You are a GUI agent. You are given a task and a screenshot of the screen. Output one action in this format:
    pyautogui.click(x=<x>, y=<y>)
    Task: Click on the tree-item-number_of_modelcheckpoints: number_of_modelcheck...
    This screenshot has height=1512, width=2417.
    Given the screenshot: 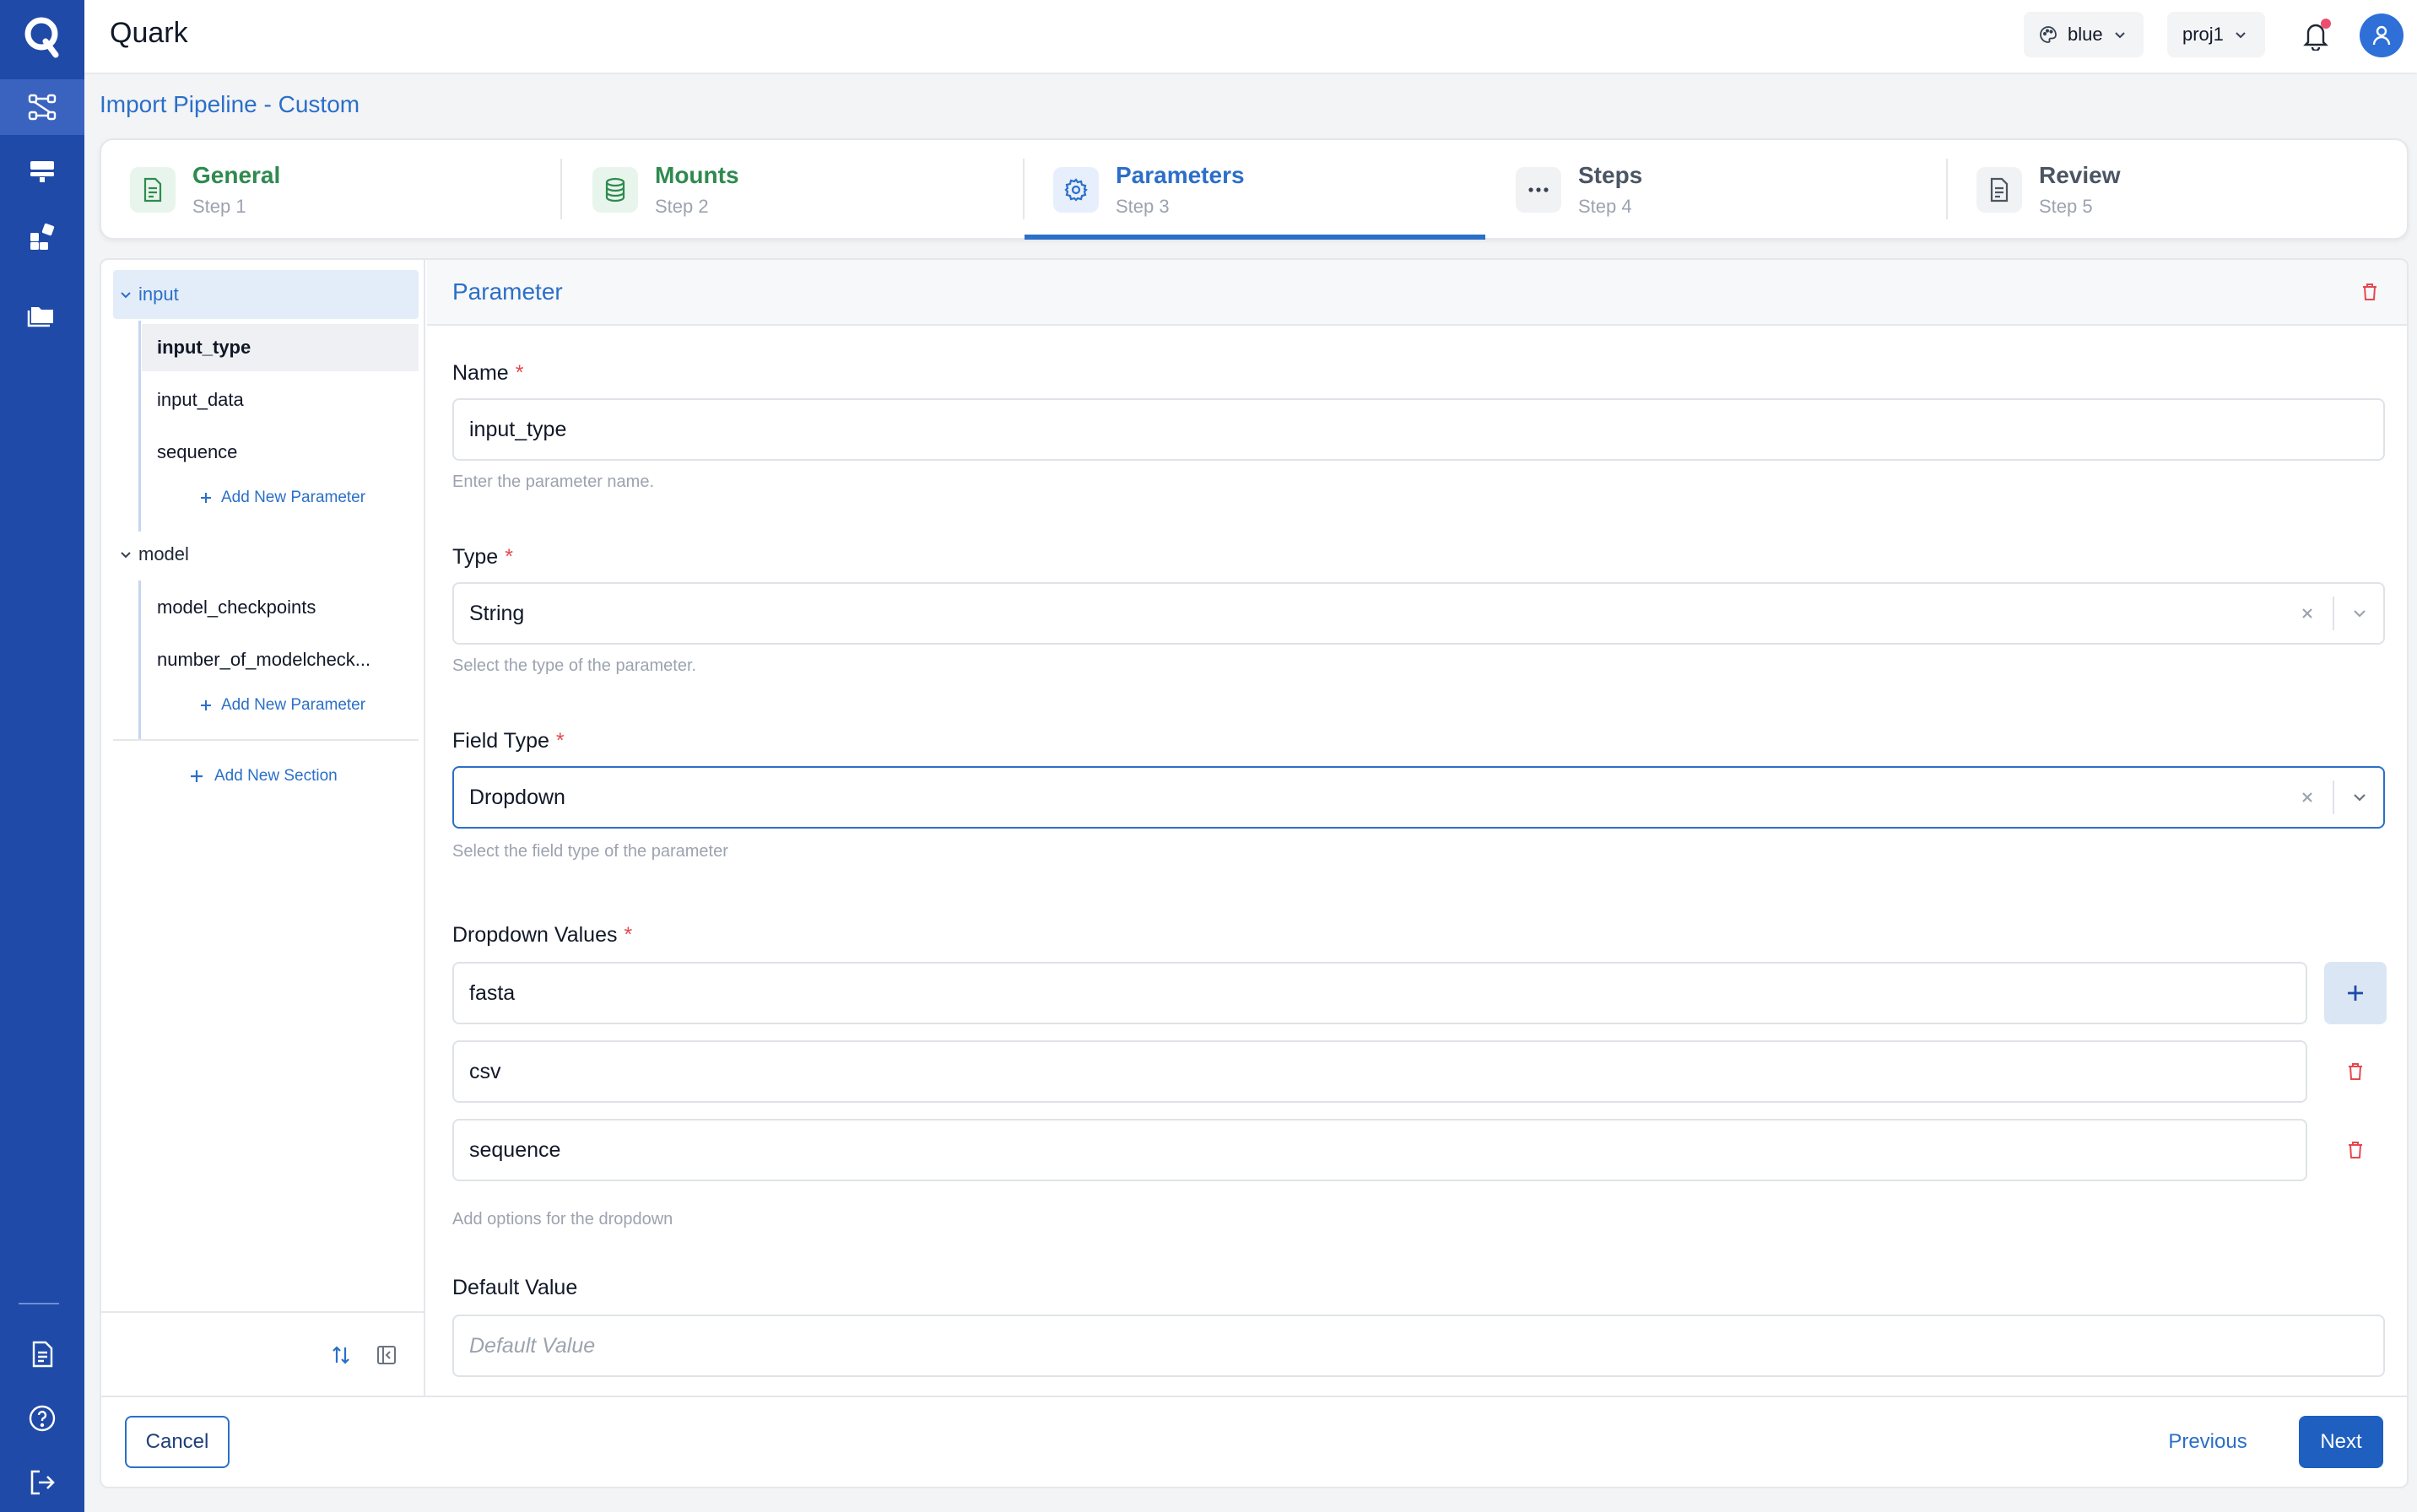 What is the action you would take?
    pyautogui.click(x=280, y=659)
    